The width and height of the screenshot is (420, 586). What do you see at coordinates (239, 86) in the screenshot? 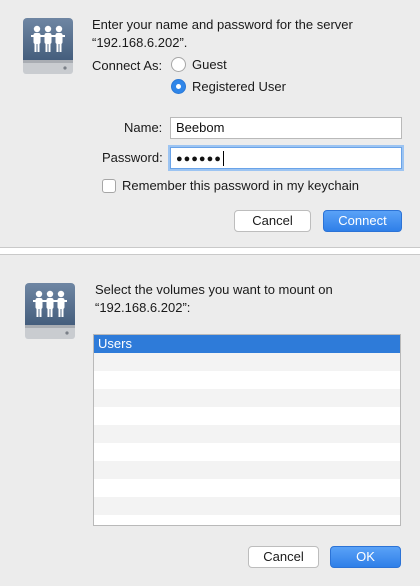
I see `radio-registered-user-label: Registered User` at bounding box center [239, 86].